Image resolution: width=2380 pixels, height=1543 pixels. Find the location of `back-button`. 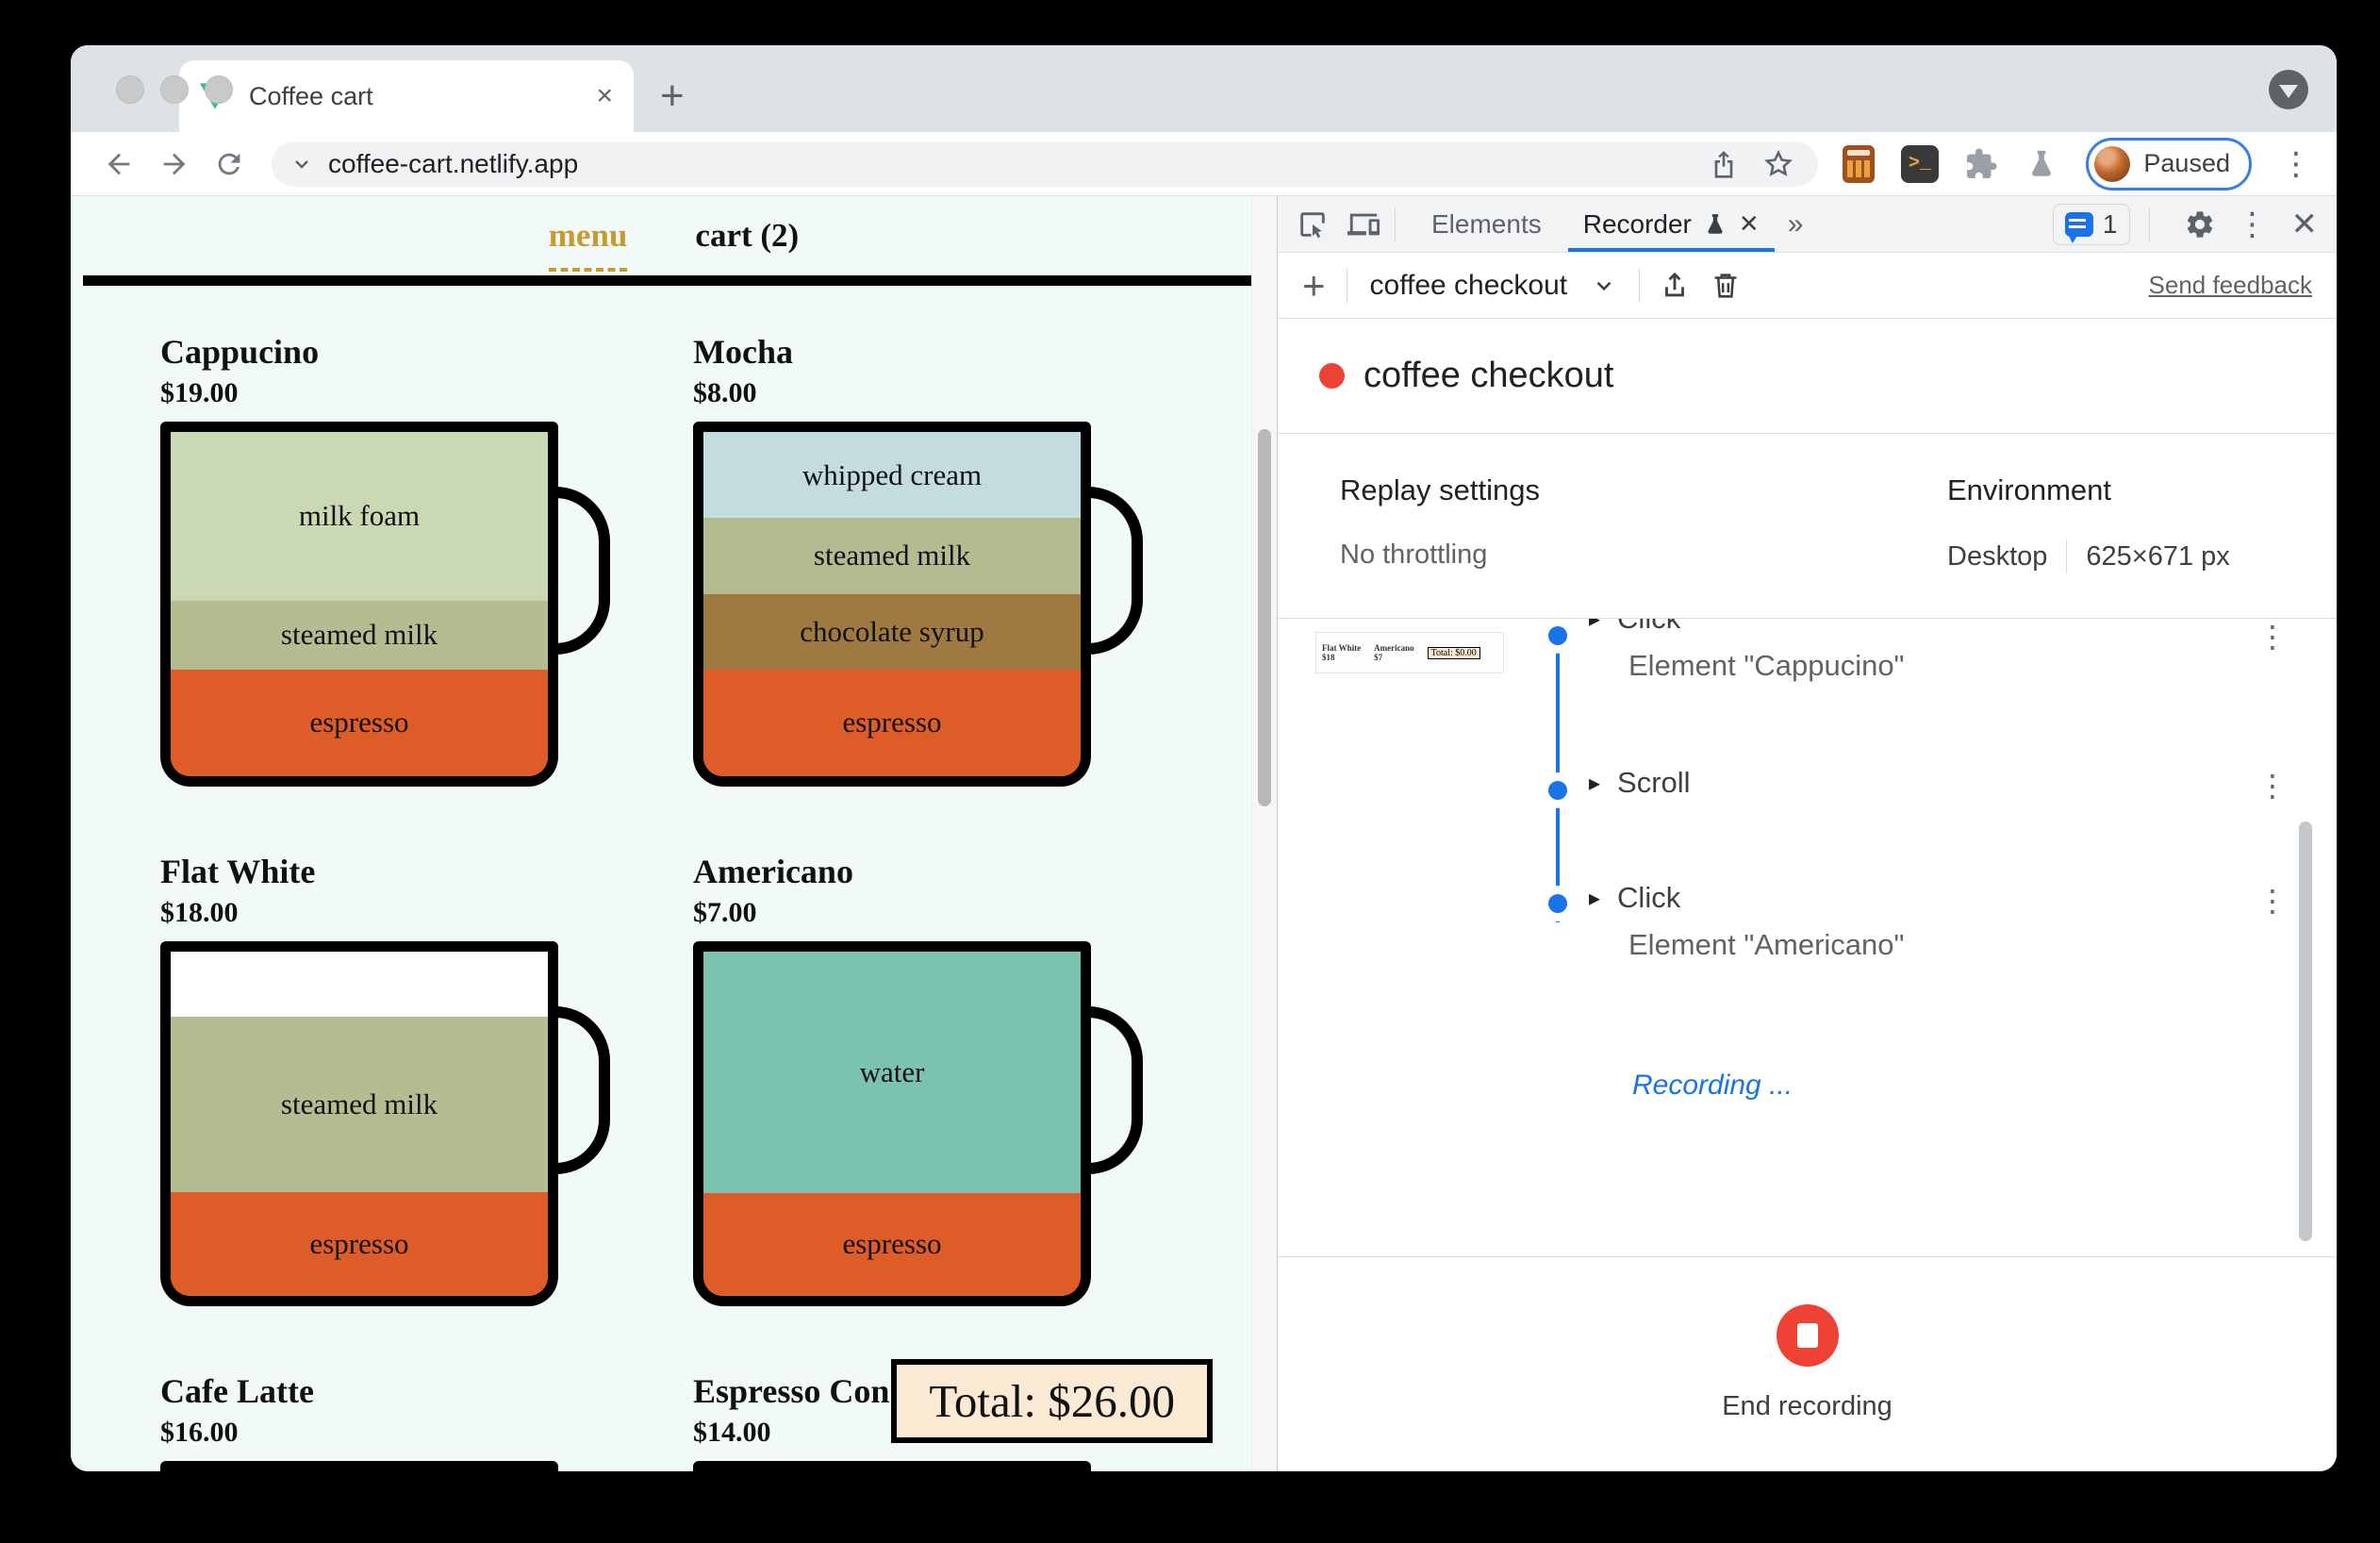

back-button is located at coordinates (118, 164).